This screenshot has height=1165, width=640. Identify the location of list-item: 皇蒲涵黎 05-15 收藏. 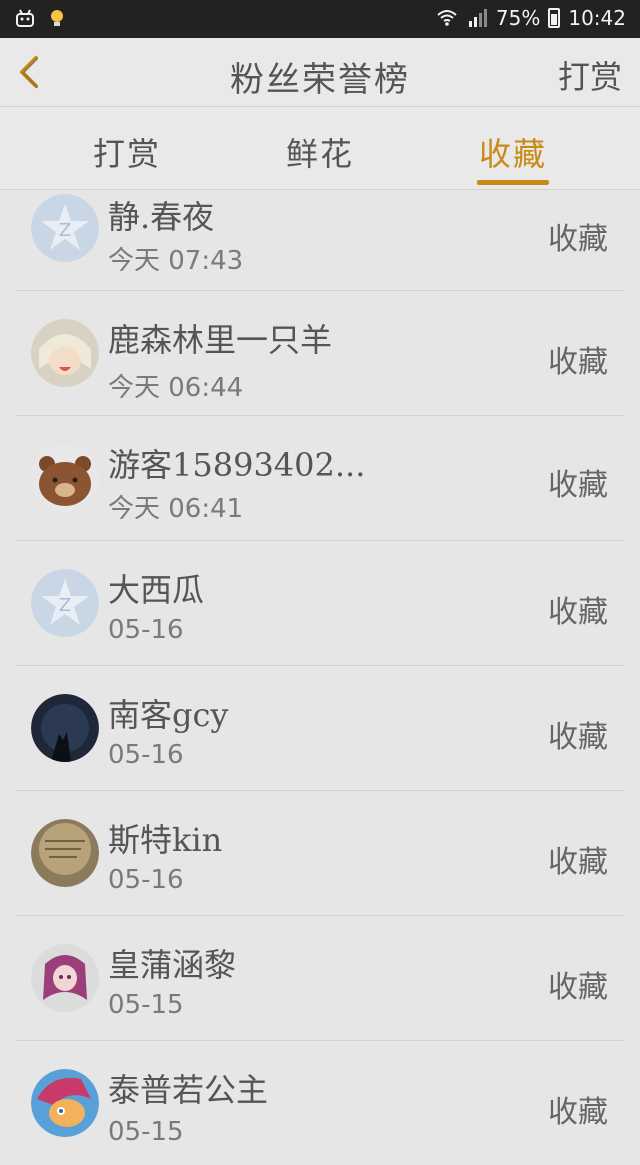
(320, 978).